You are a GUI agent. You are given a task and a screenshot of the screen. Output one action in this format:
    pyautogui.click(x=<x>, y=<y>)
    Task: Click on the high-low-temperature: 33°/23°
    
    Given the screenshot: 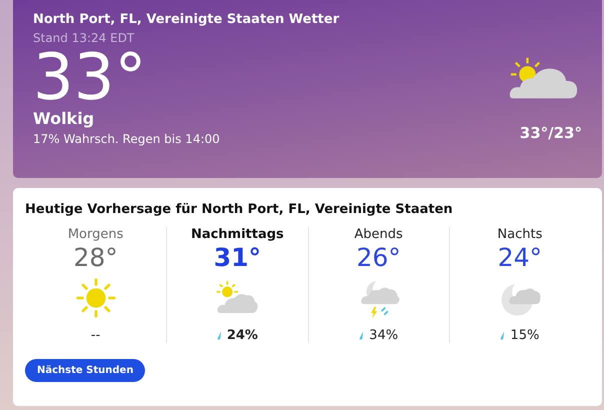 What is the action you would take?
    pyautogui.click(x=551, y=133)
    